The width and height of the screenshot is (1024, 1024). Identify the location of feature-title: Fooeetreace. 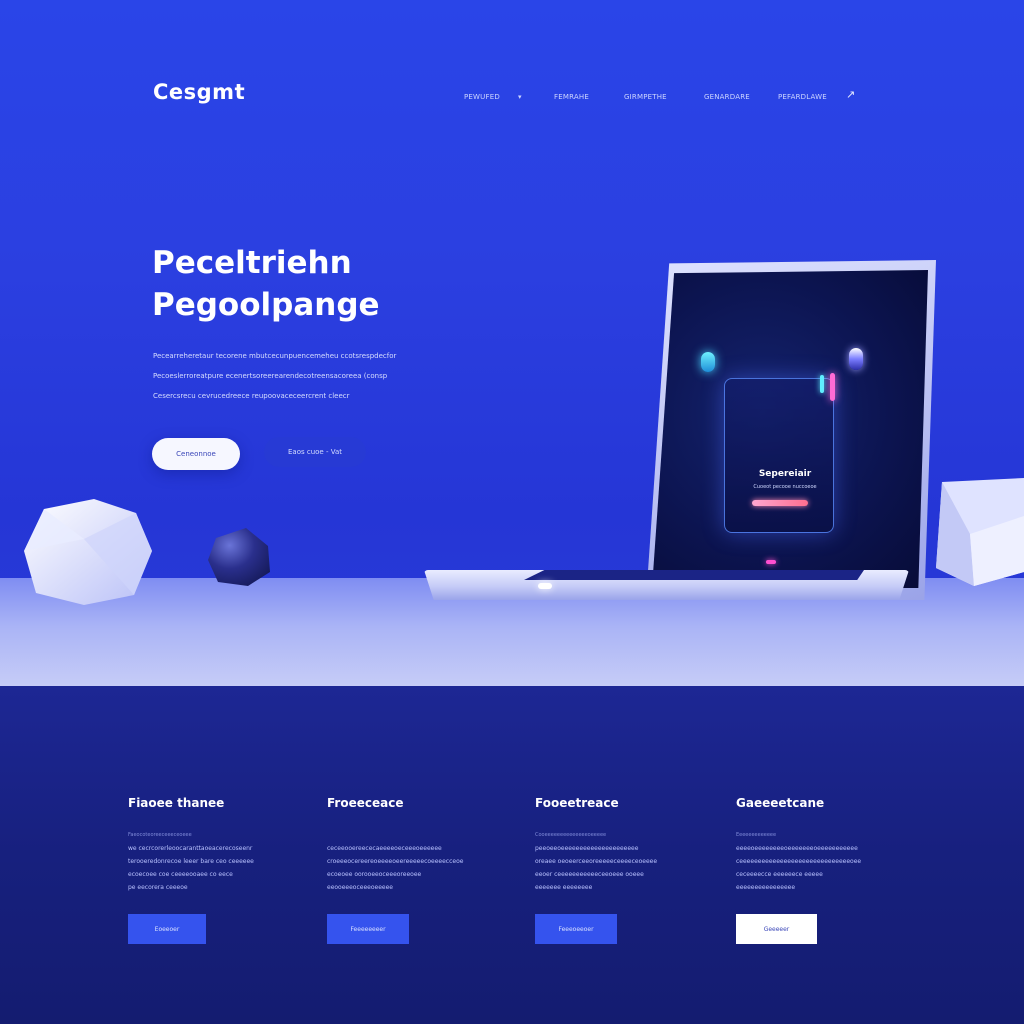
(577, 803).